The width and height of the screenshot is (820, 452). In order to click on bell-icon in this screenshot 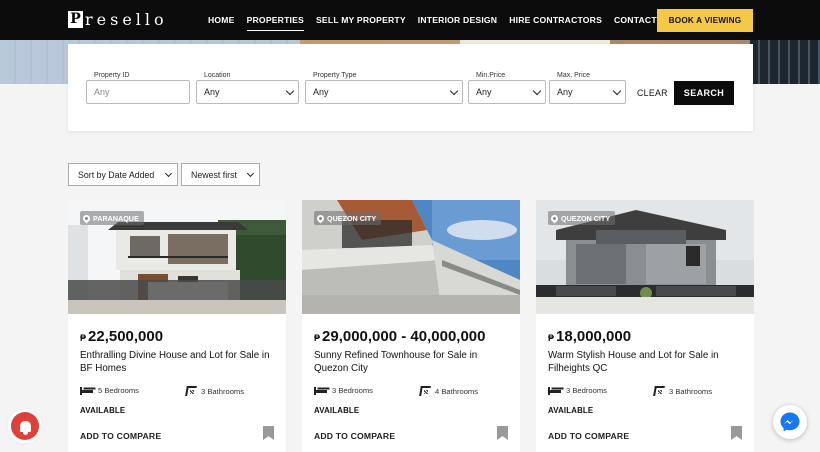, I will do `click(25, 427)`.